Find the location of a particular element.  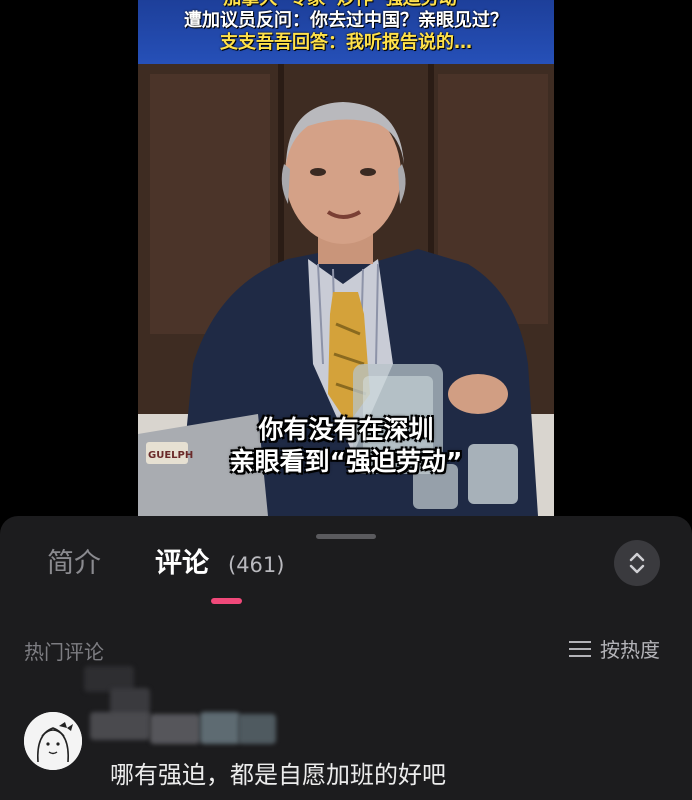

video-subtitle-line-2: 亲眼看到“强迫劳动” is located at coordinates (346, 461).